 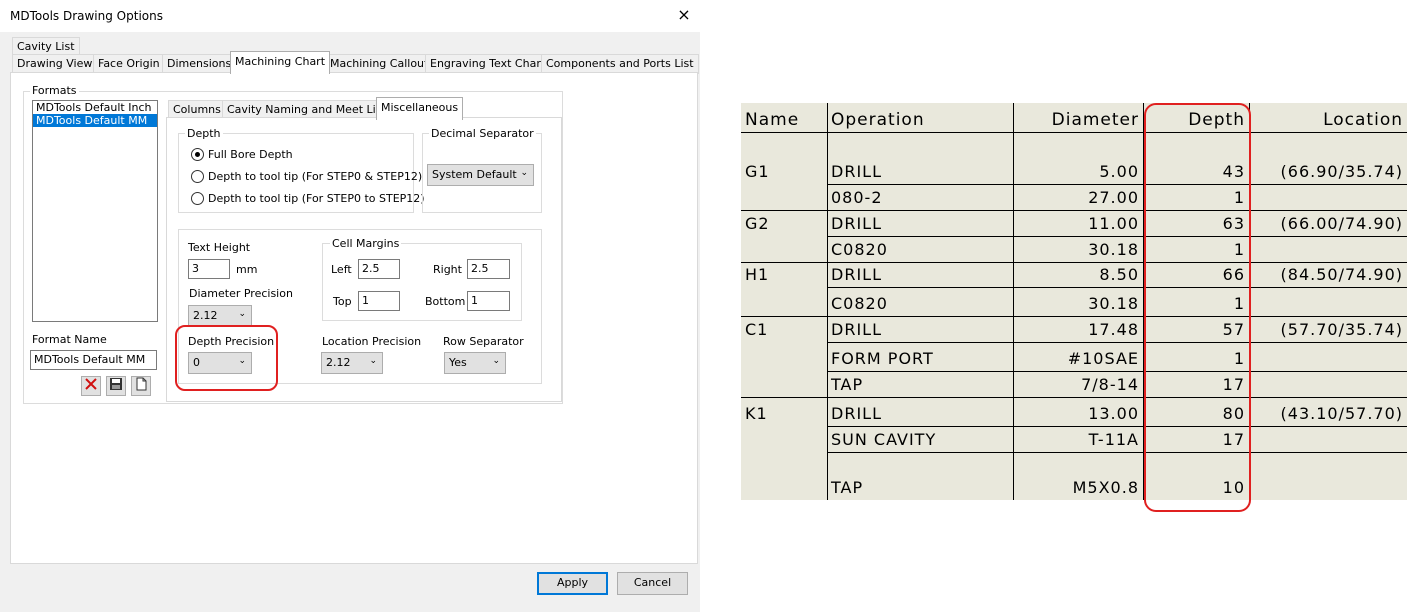 What do you see at coordinates (572, 583) in the screenshot?
I see `apply-button: Apply` at bounding box center [572, 583].